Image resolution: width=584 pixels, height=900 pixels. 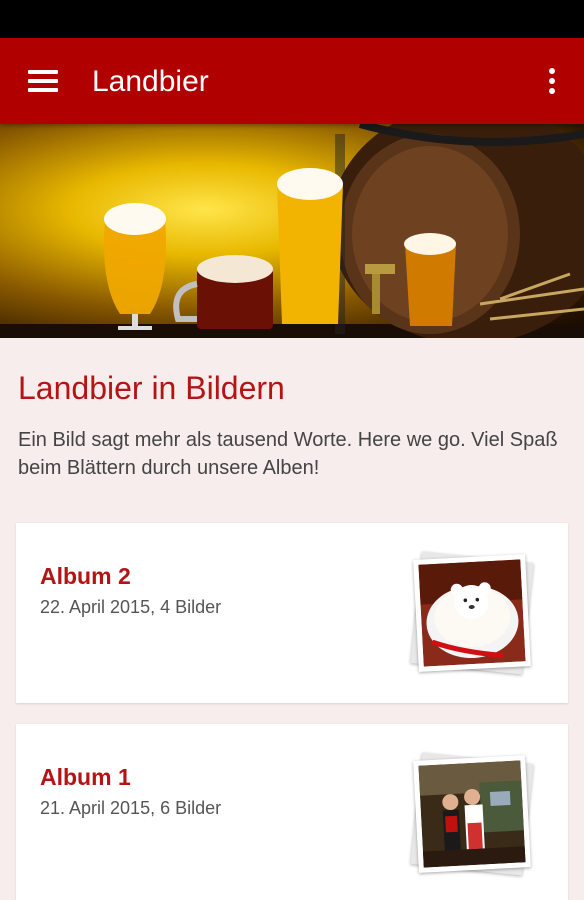 I want to click on status-bar, so click(x=292, y=19).